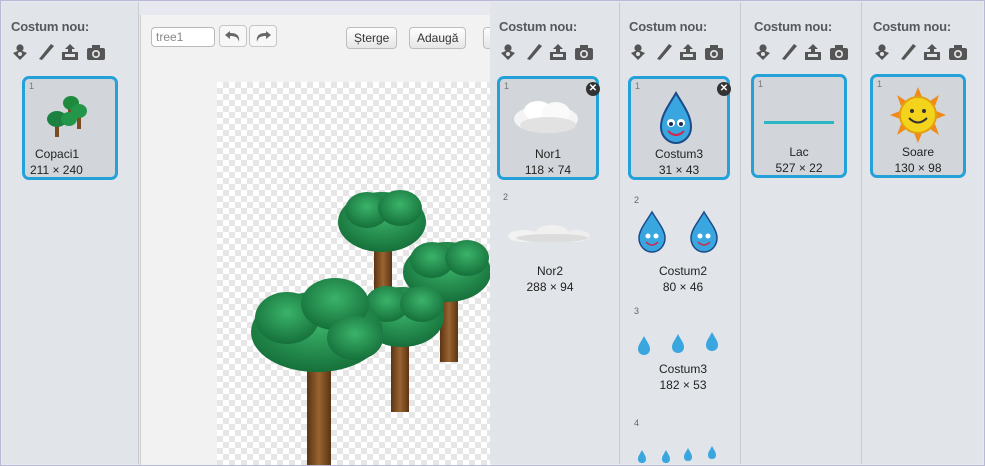 The image size is (985, 466). What do you see at coordinates (56, 170) in the screenshot?
I see `costume-size: 211 × 240` at bounding box center [56, 170].